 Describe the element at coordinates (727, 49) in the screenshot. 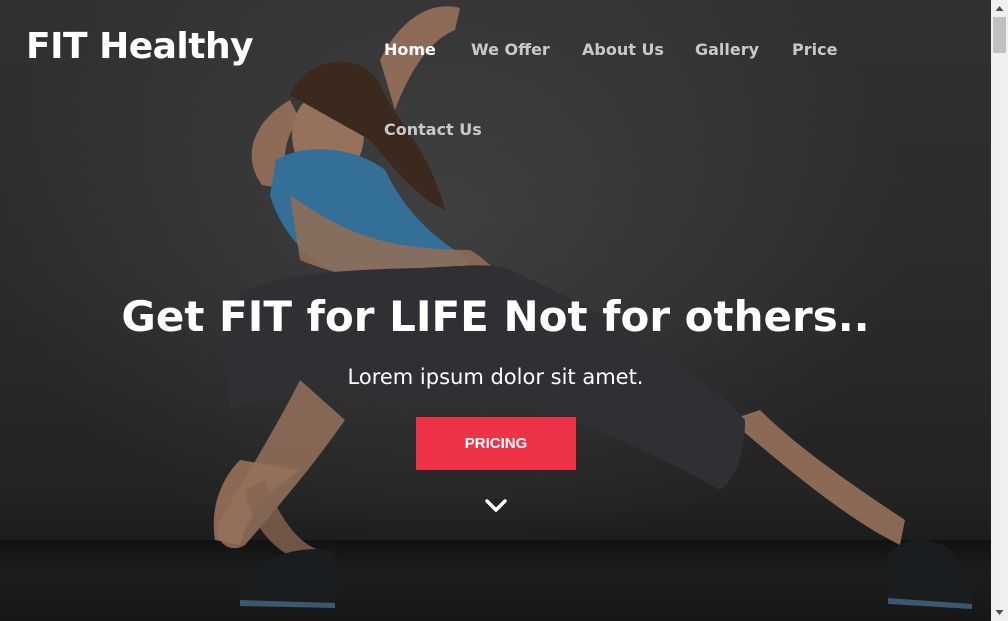

I see `nav-item-gallery: Gallery` at that location.